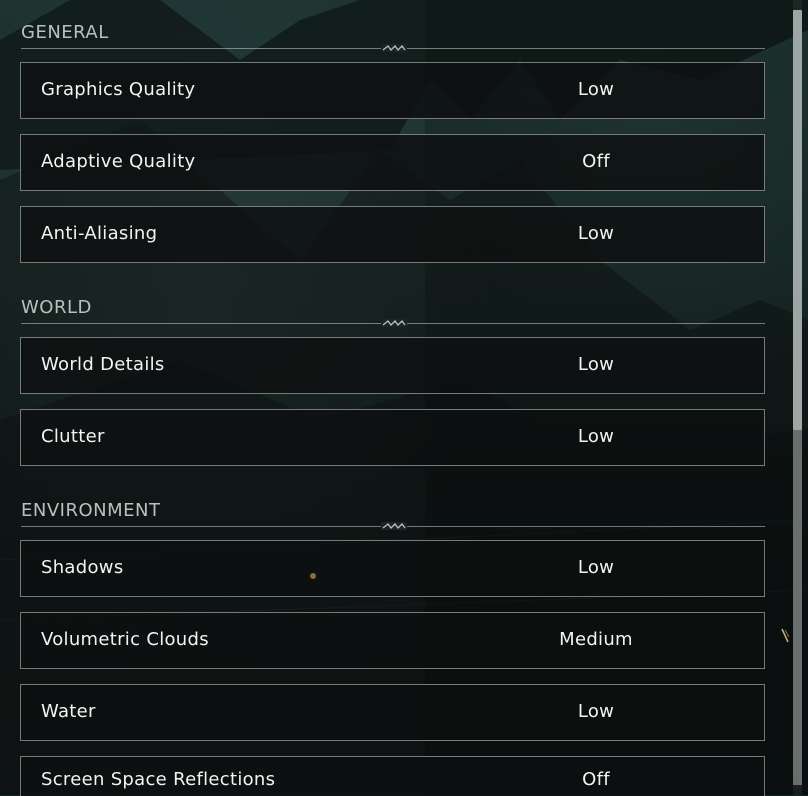  What do you see at coordinates (99, 233) in the screenshot?
I see `setting-label: Anti-Aliasing` at bounding box center [99, 233].